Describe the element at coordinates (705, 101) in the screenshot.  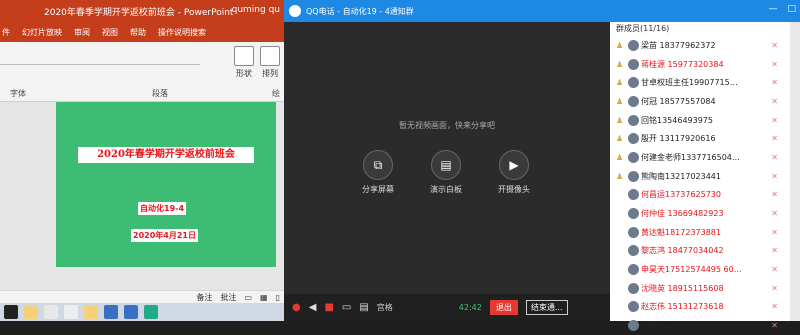
I see `member-row: ♟ 何冠 18577557084 ✕` at that location.